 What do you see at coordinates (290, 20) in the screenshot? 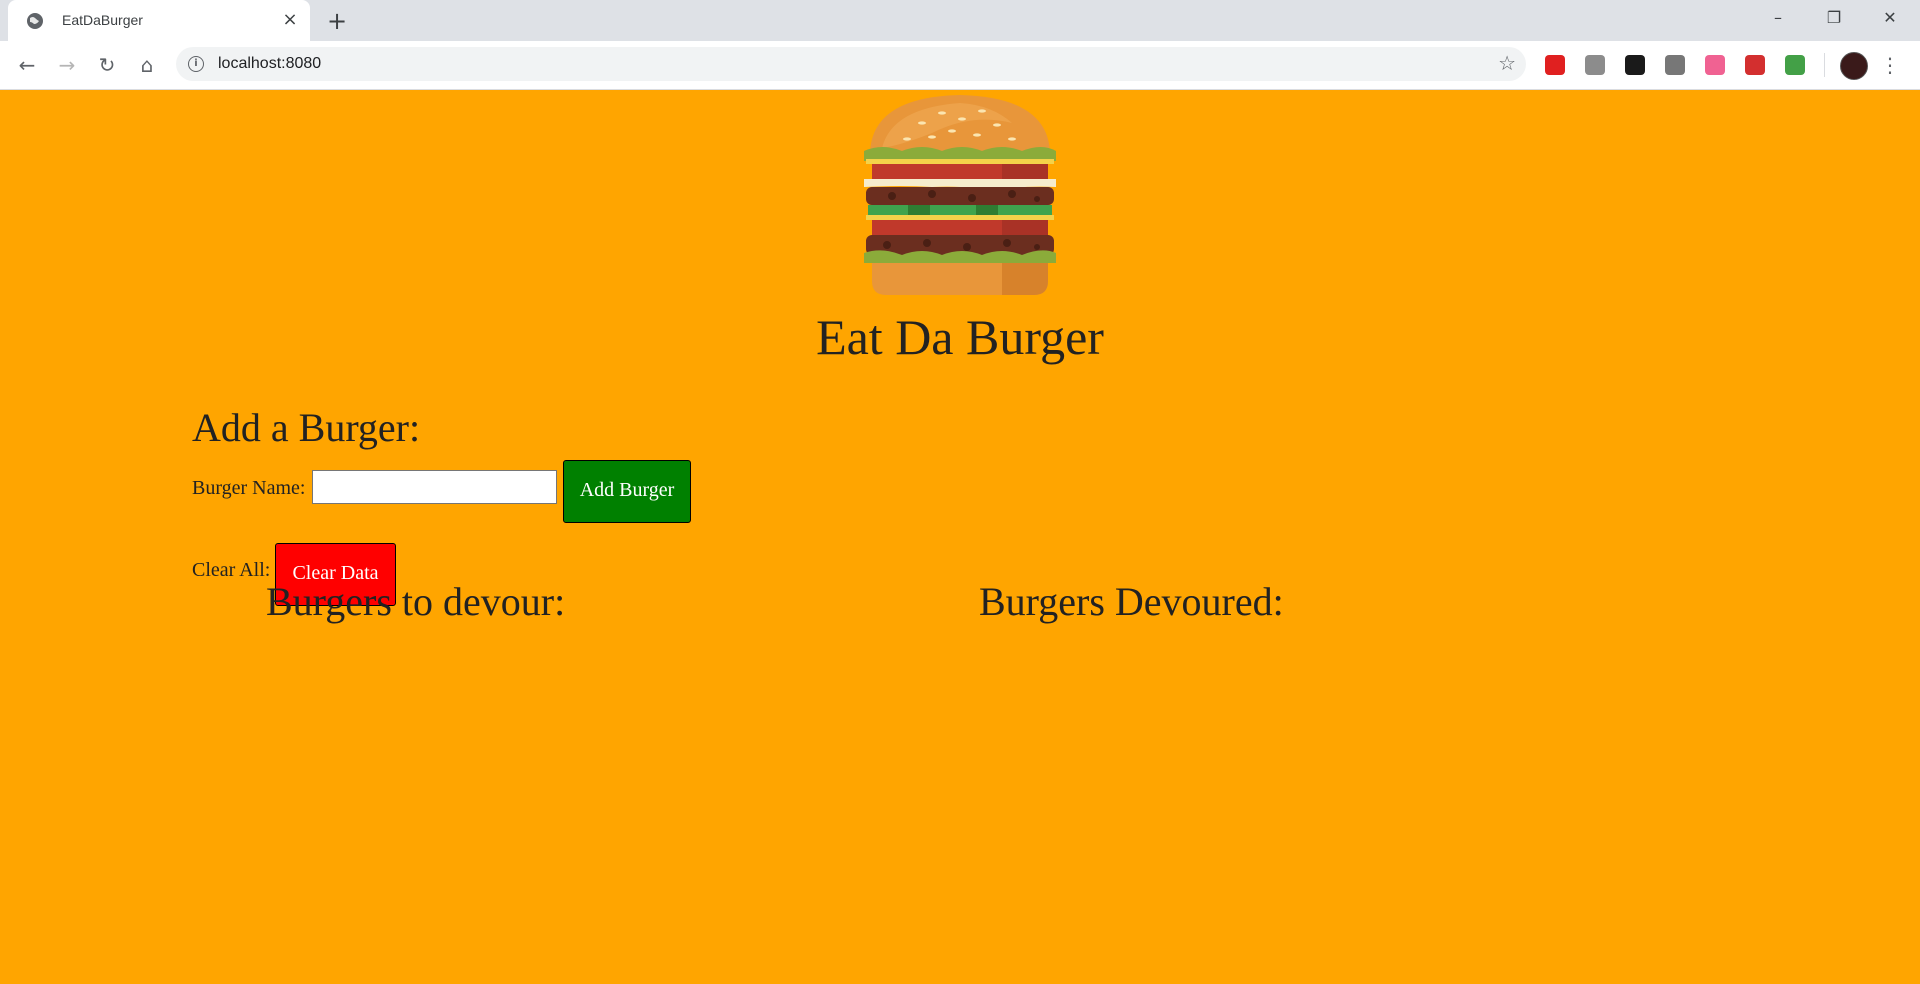
I see `tab-close-icon: ×` at bounding box center [290, 20].